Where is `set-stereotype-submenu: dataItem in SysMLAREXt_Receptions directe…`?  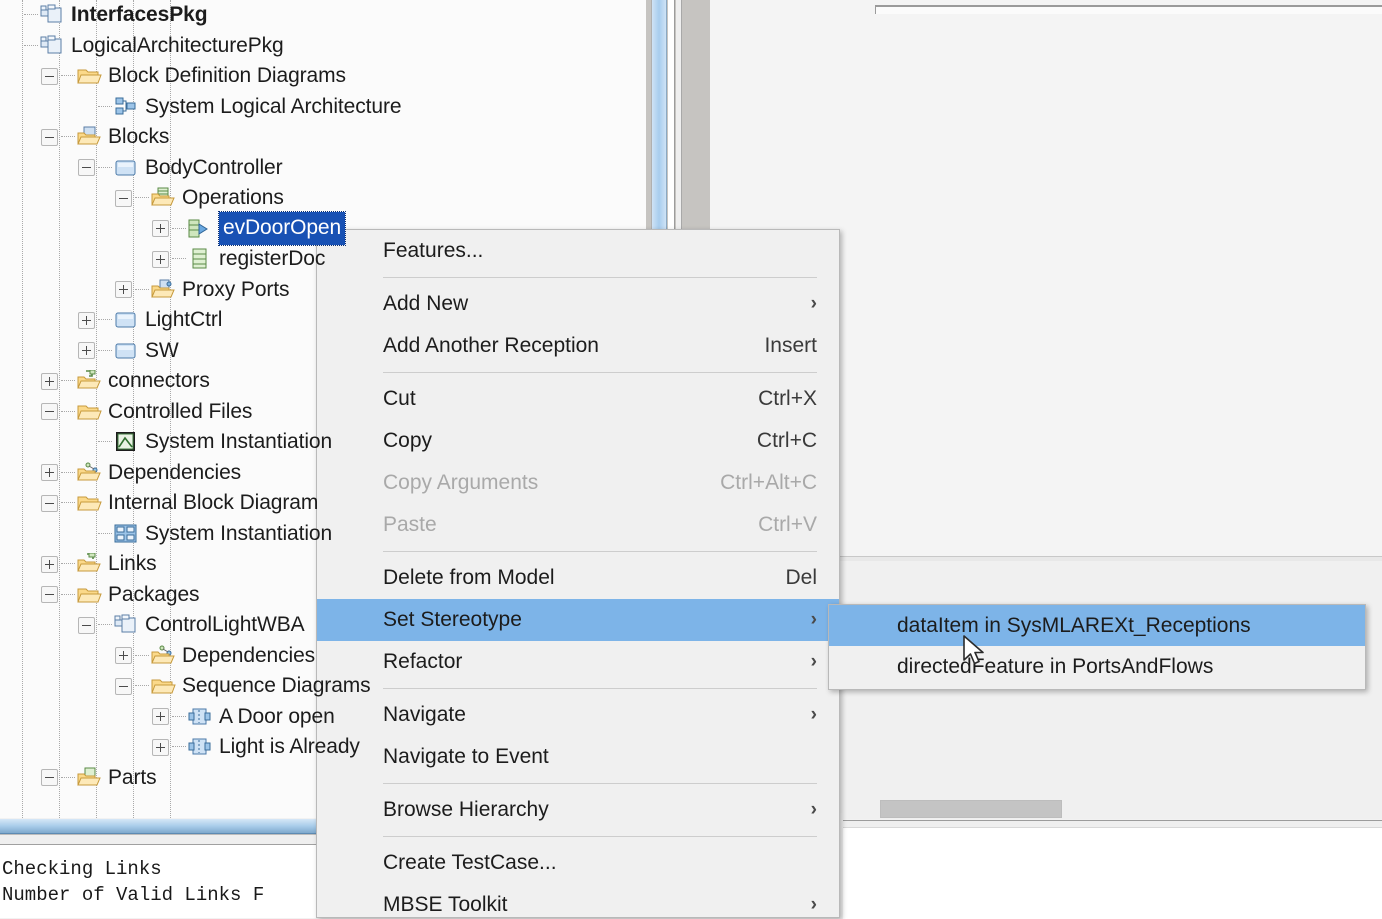
set-stereotype-submenu: dataItem in SysMLAREXt_Receptions directe… is located at coordinates (1097, 647).